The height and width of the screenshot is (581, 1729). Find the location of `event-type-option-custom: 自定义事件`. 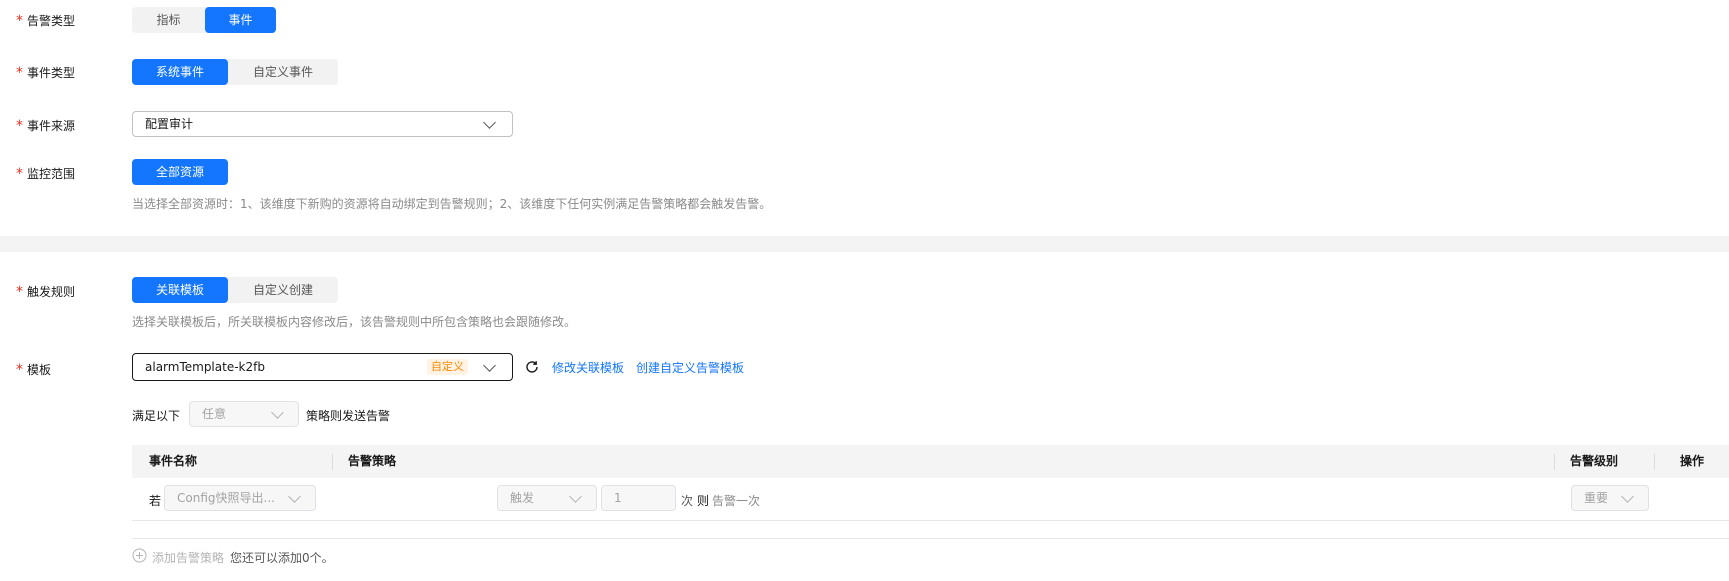

event-type-option-custom: 自定义事件 is located at coordinates (283, 72).